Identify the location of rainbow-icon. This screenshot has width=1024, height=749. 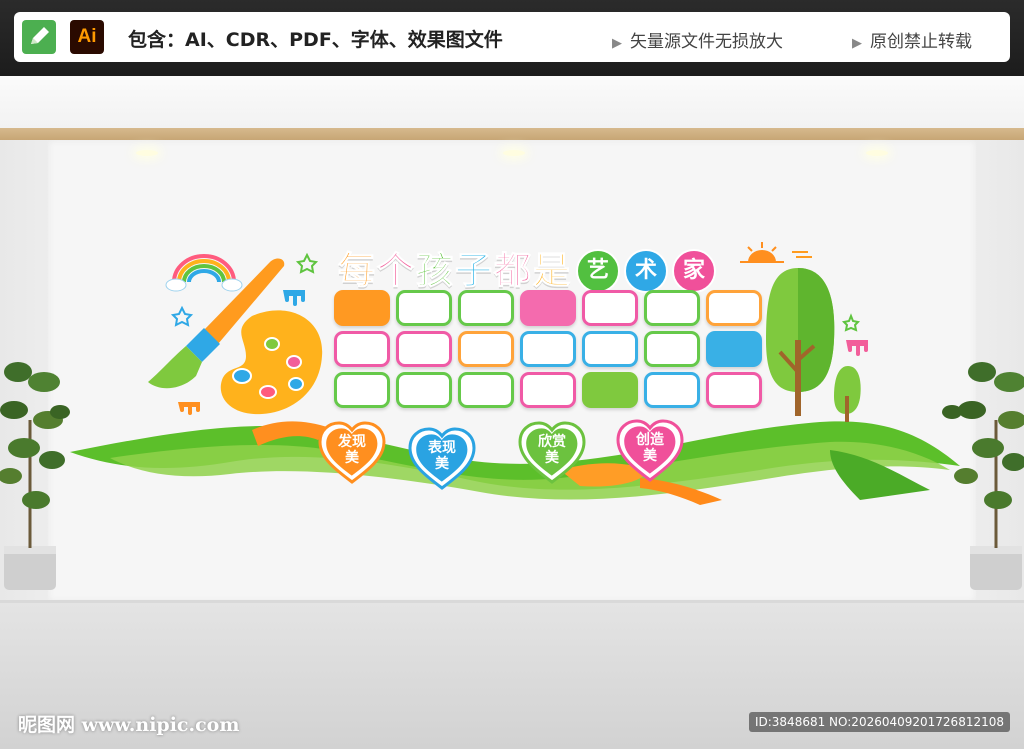
(204, 273).